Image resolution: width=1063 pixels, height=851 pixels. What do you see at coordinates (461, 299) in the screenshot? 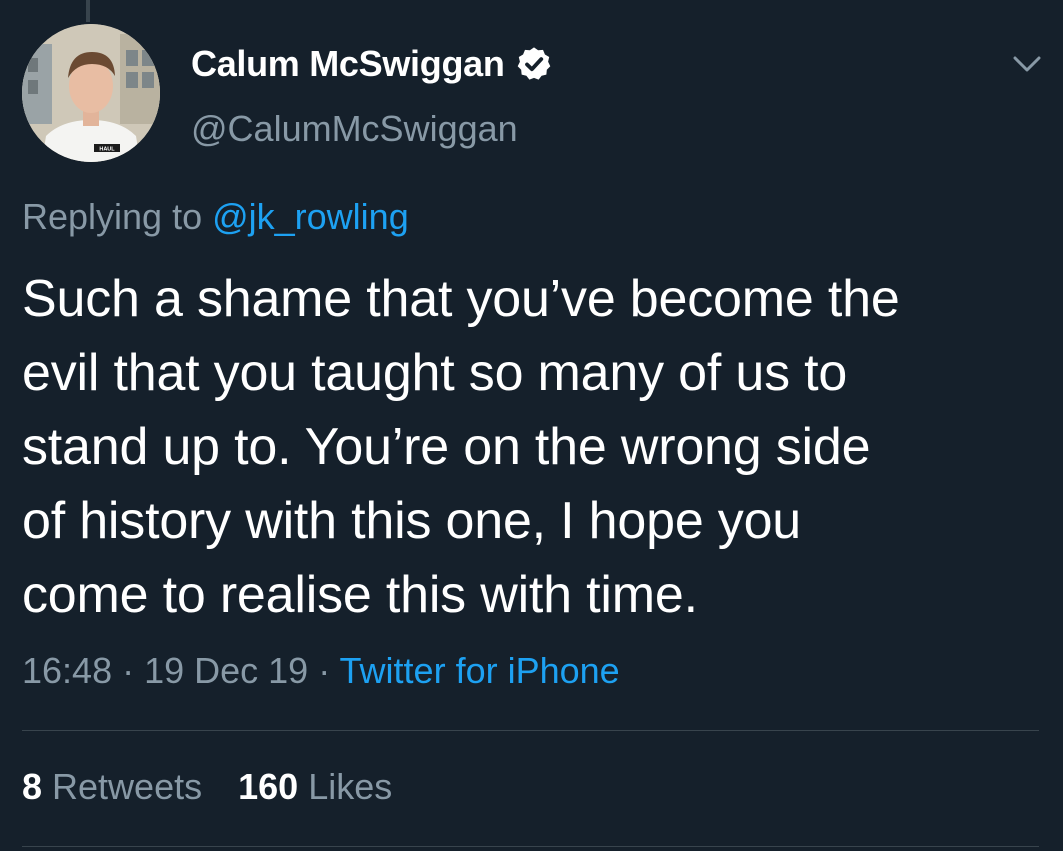
I see `tweet-text-line: Such a shame that you’ve become the` at bounding box center [461, 299].